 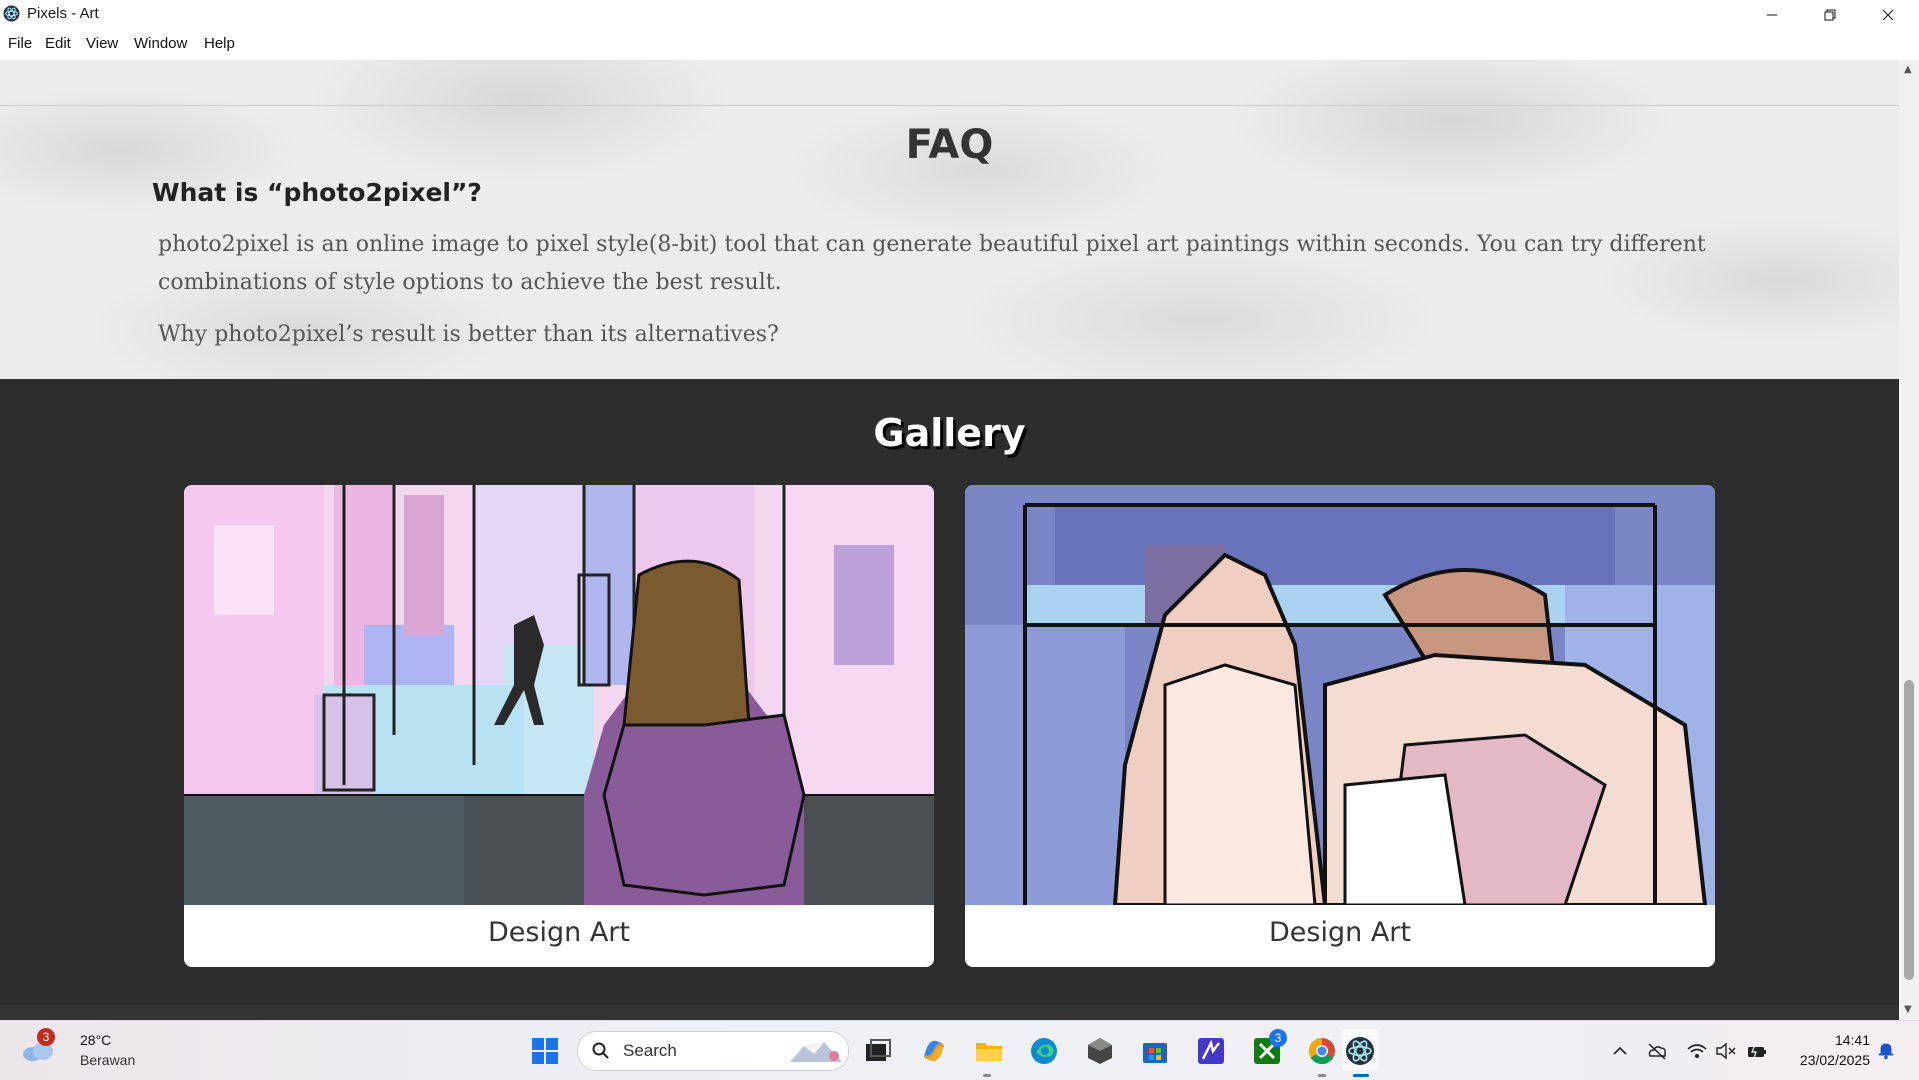 What do you see at coordinates (1757, 1051) in the screenshot?
I see `battery-icon` at bounding box center [1757, 1051].